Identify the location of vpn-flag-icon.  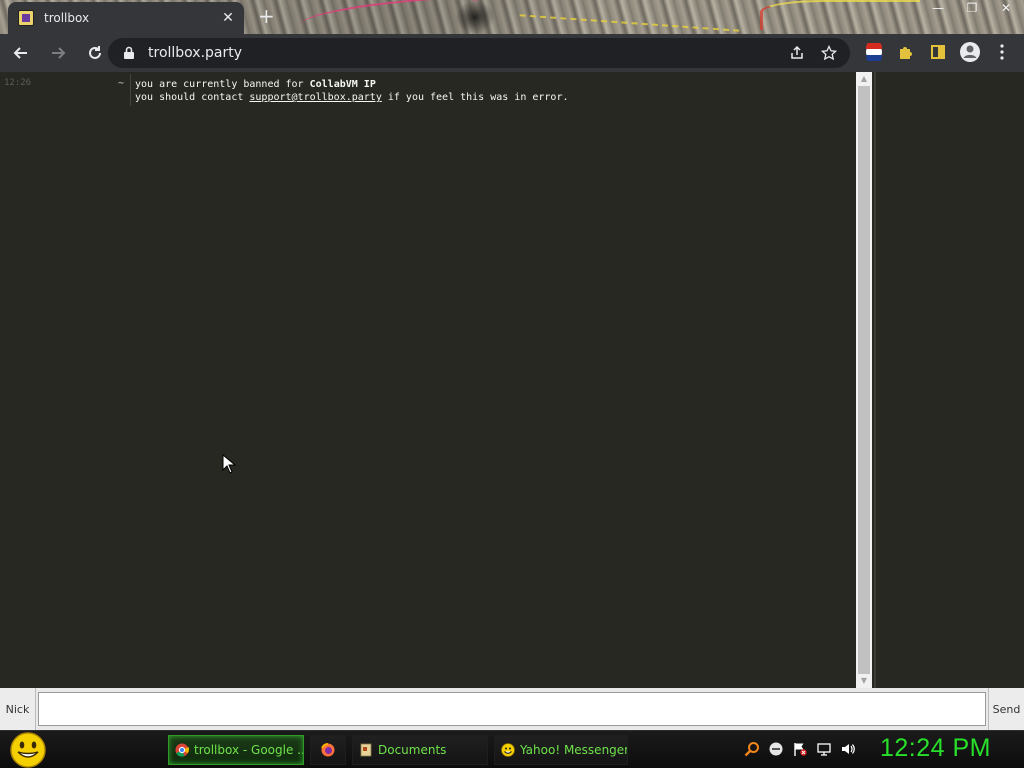
(874, 52).